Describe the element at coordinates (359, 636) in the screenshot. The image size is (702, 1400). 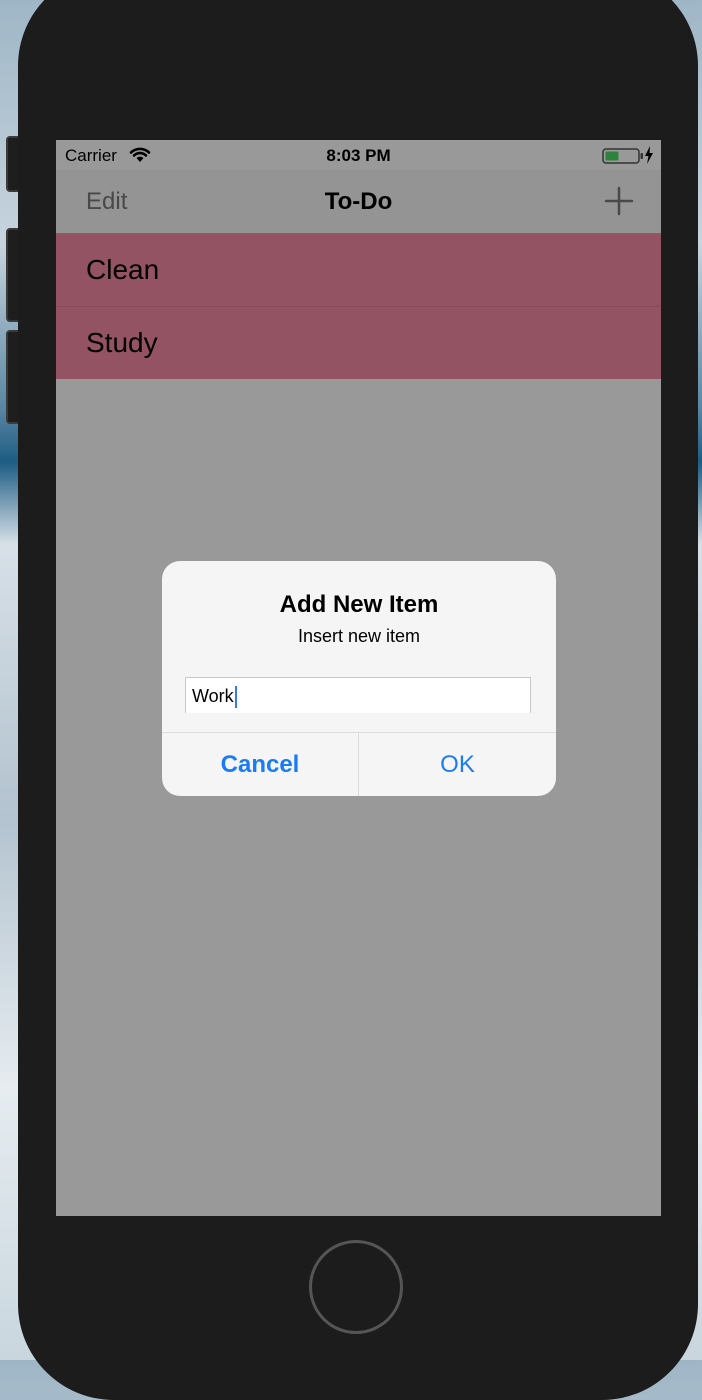
I see `alert-message: Insert new item` at that location.